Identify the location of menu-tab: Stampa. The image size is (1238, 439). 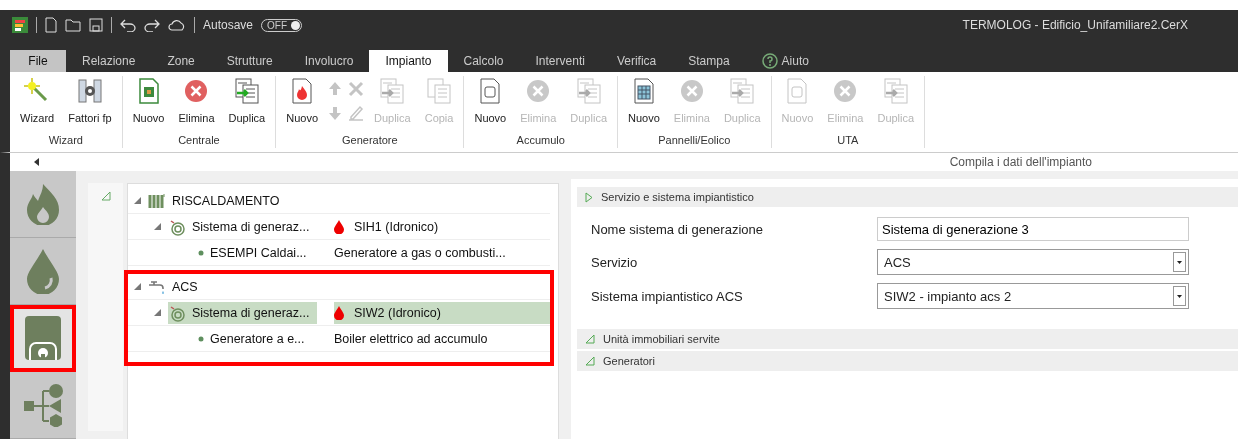
(709, 61).